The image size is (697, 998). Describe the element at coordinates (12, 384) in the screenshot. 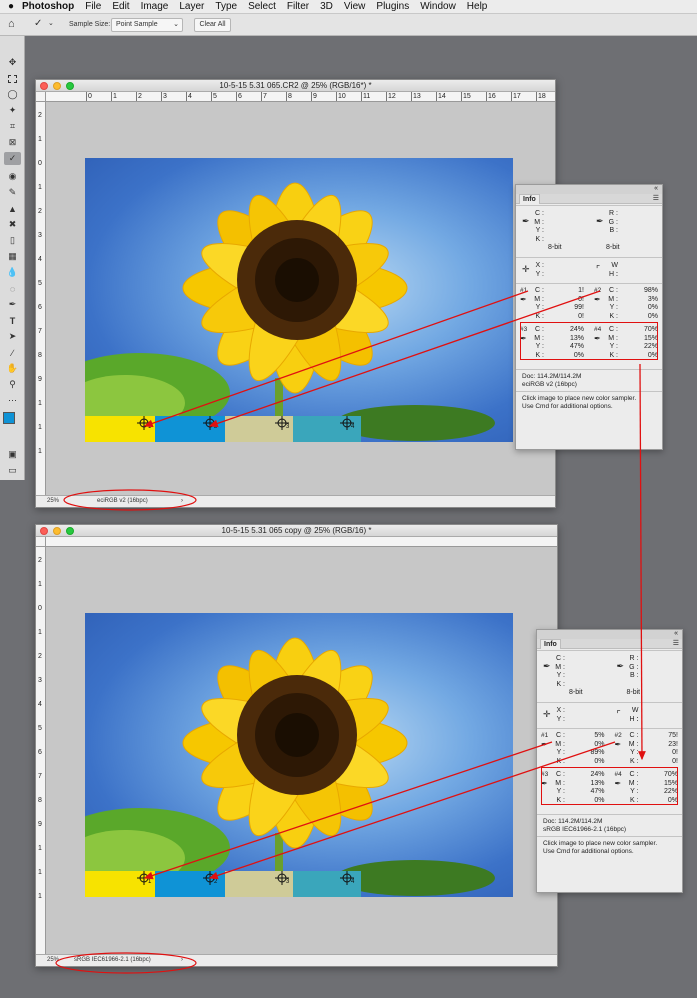

I see `zoom-tool-icon: ⚲` at that location.